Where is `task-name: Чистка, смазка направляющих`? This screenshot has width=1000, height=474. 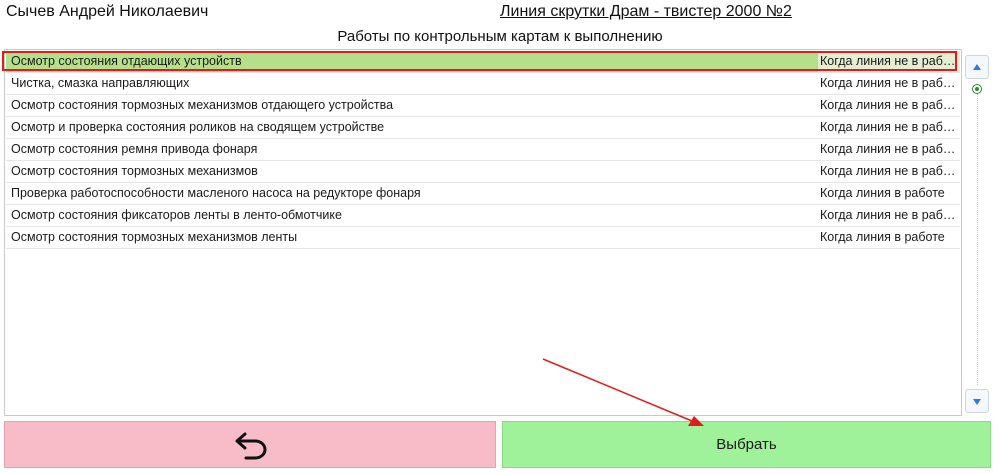 task-name: Чистка, смазка направляющих is located at coordinates (100, 83).